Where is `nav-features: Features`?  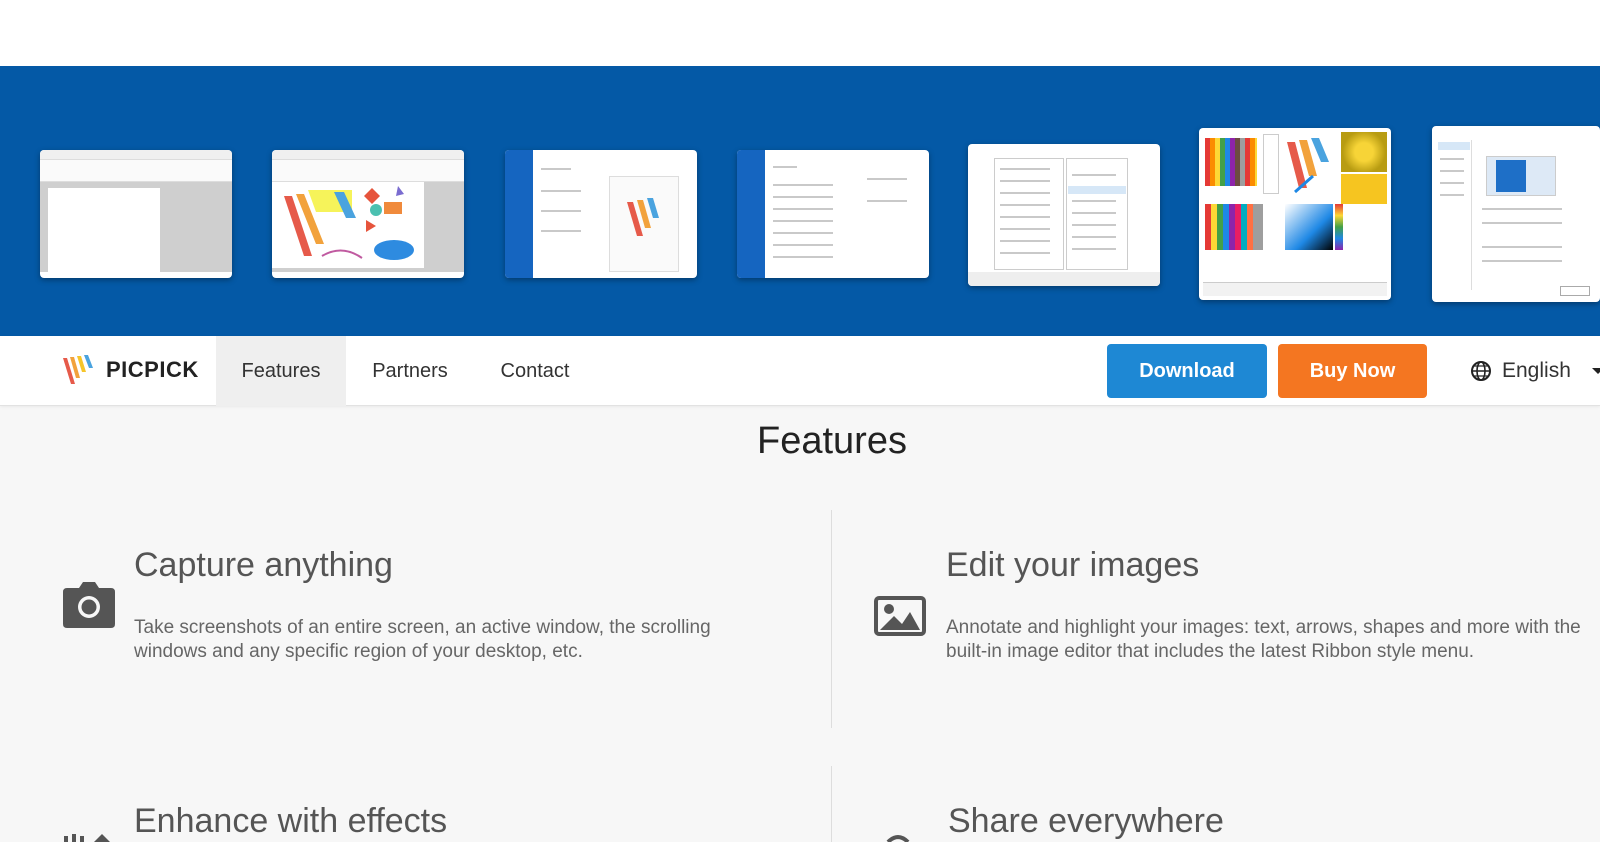
nav-features: Features is located at coordinates (281, 371).